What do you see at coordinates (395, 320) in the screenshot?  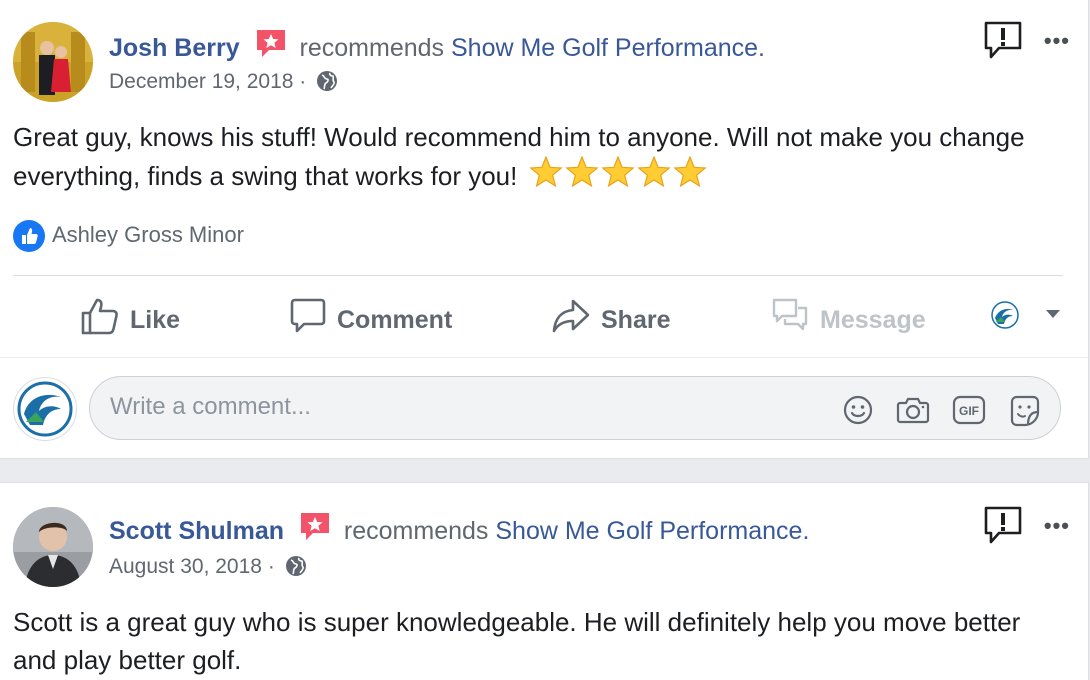 I see `comment-label: Comment` at bounding box center [395, 320].